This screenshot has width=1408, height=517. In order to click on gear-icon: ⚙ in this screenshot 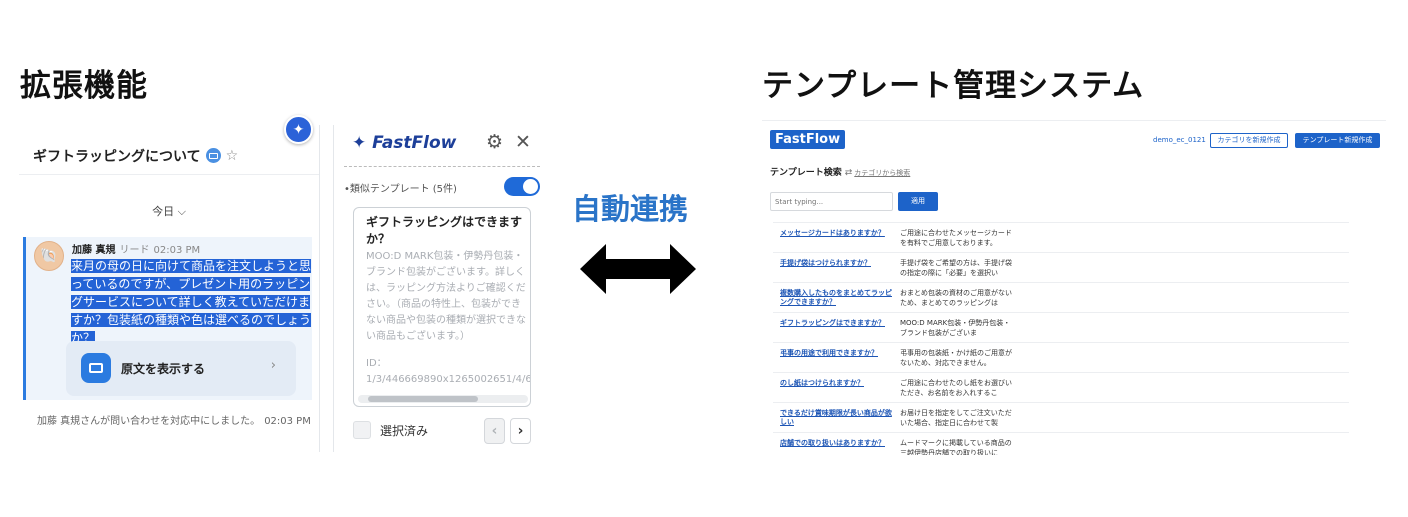, I will do `click(494, 142)`.